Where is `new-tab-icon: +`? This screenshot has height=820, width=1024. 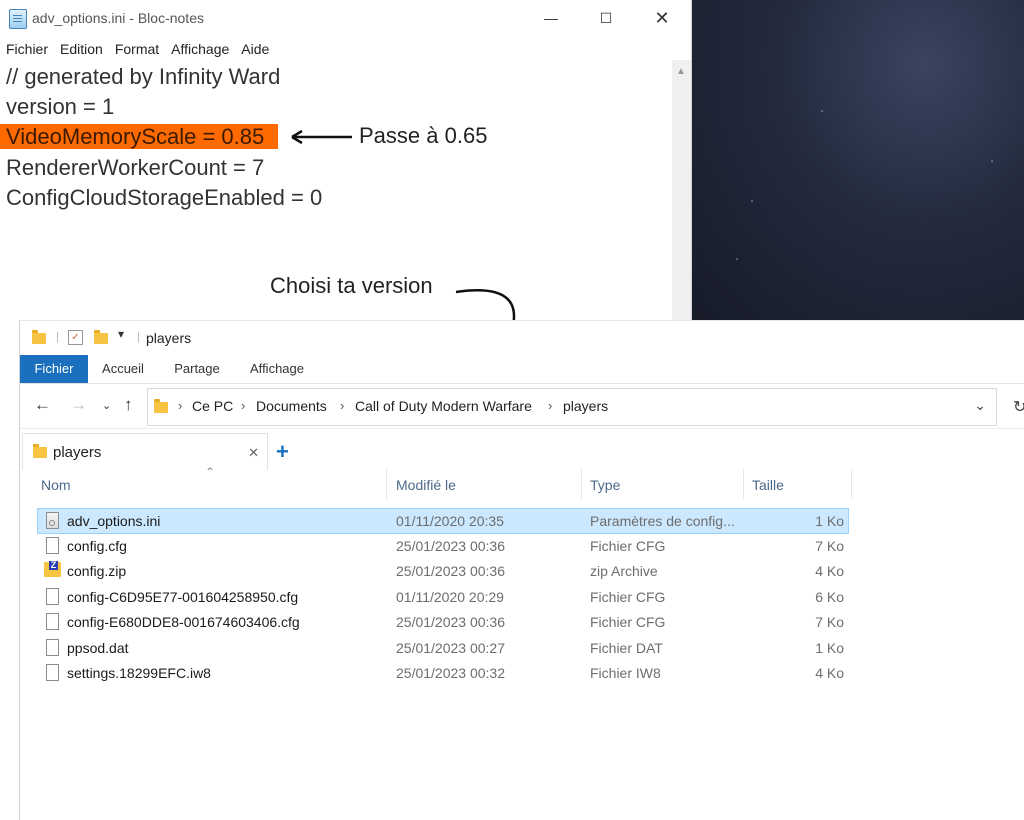
new-tab-icon: + is located at coordinates (282, 452).